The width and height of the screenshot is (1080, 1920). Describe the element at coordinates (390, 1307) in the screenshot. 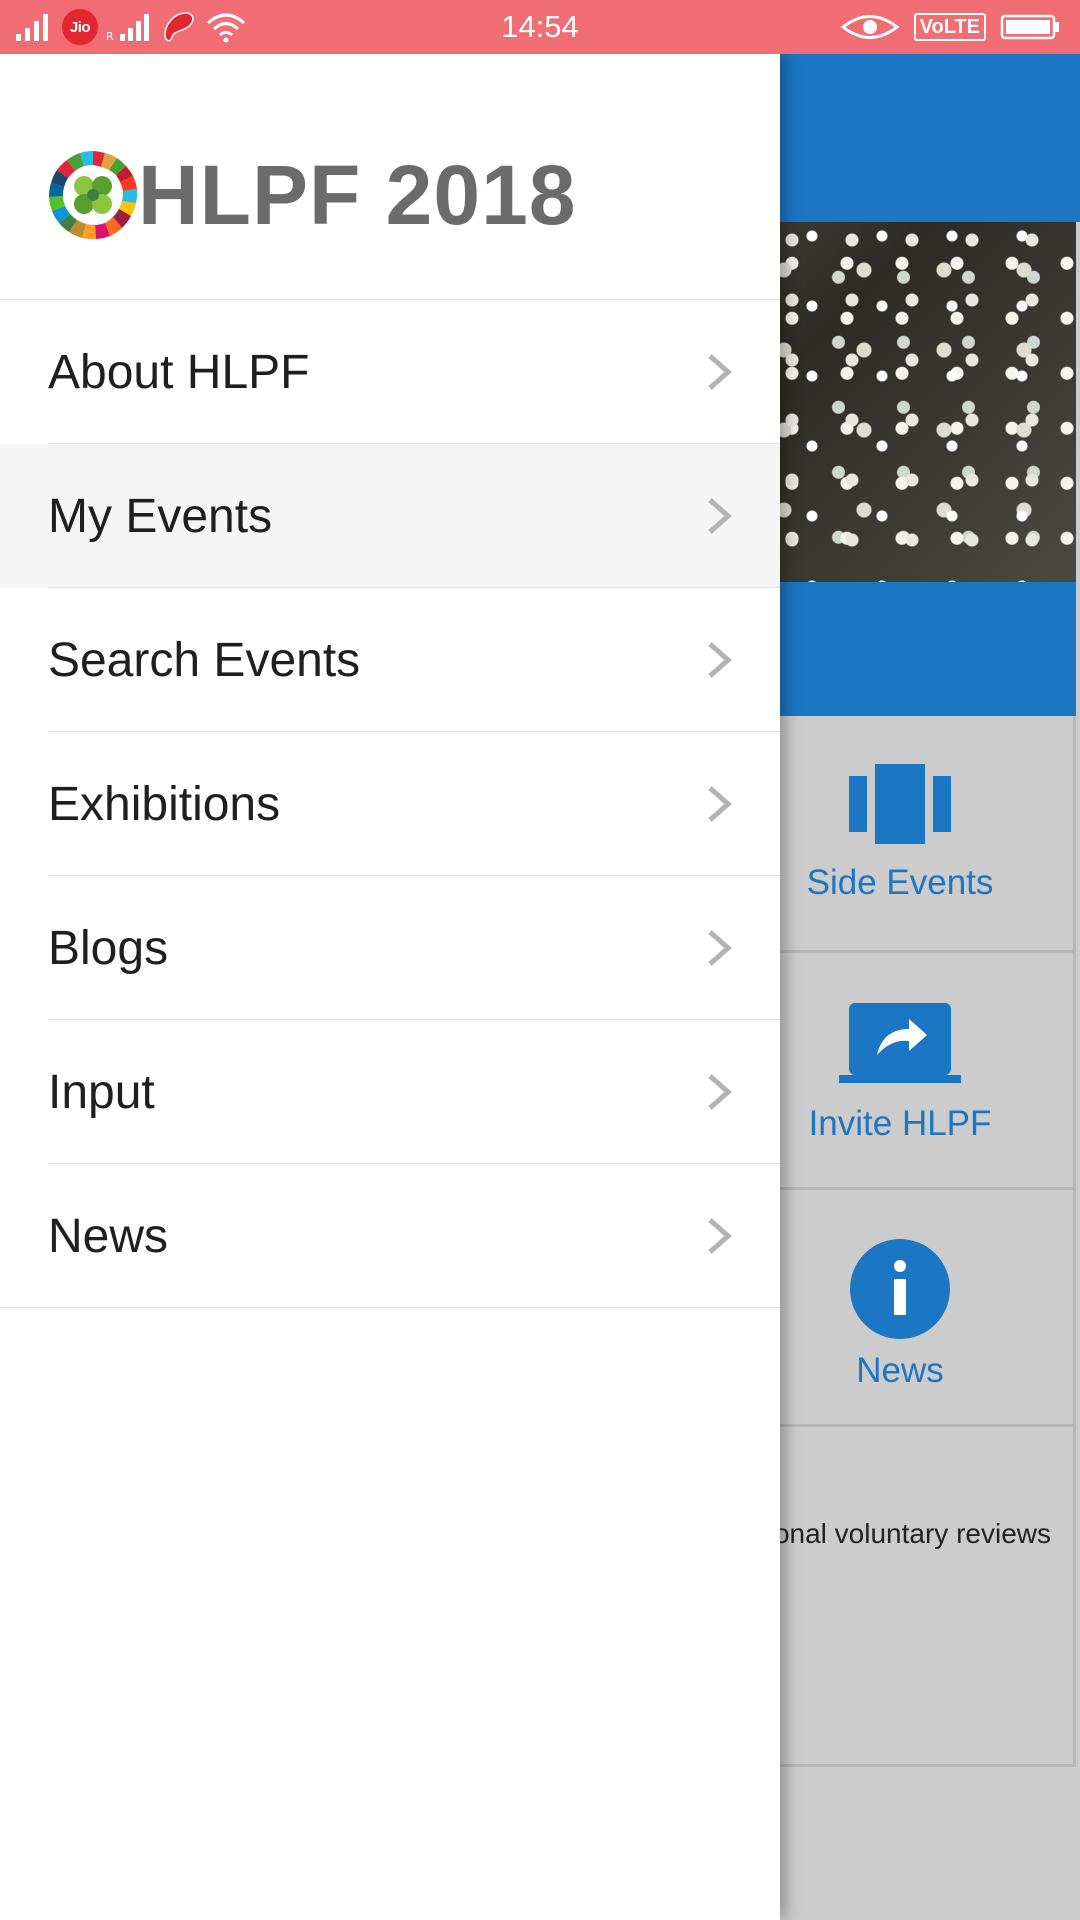

I see `divider` at that location.